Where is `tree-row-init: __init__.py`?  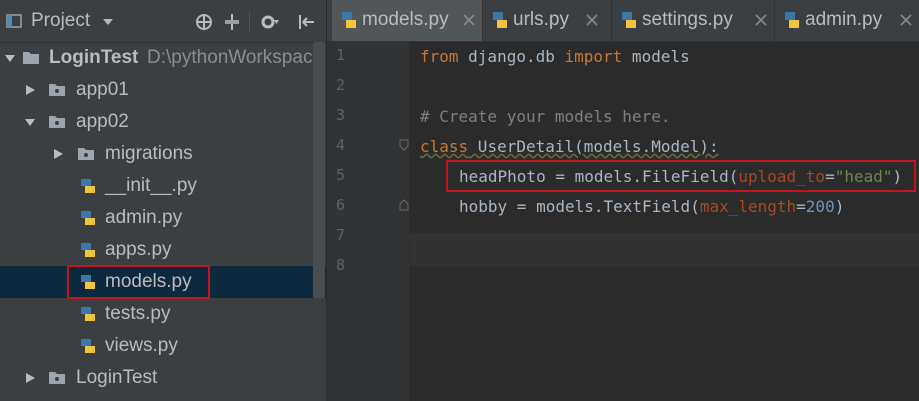 tree-row-init: __init__.py is located at coordinates (163, 186).